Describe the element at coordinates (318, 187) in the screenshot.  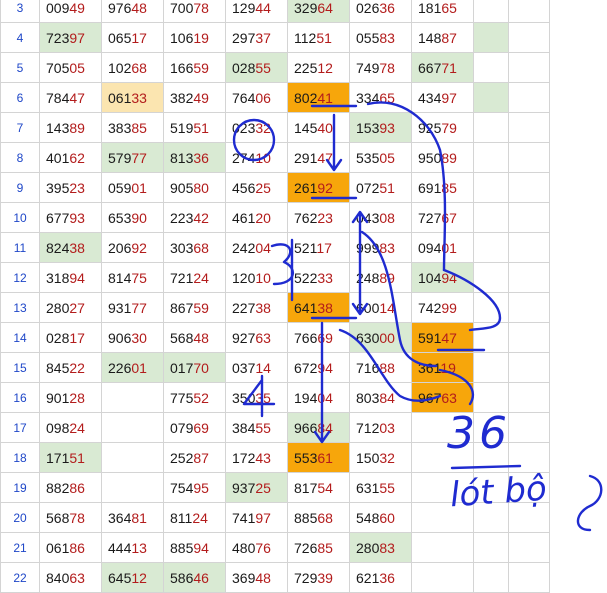
I see `result-cell: 26192` at that location.